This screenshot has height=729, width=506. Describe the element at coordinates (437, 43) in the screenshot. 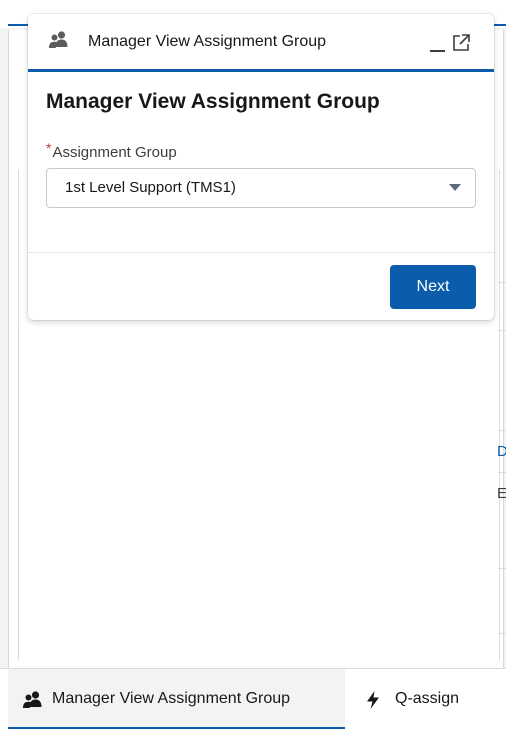

I see `minimize-icon` at that location.